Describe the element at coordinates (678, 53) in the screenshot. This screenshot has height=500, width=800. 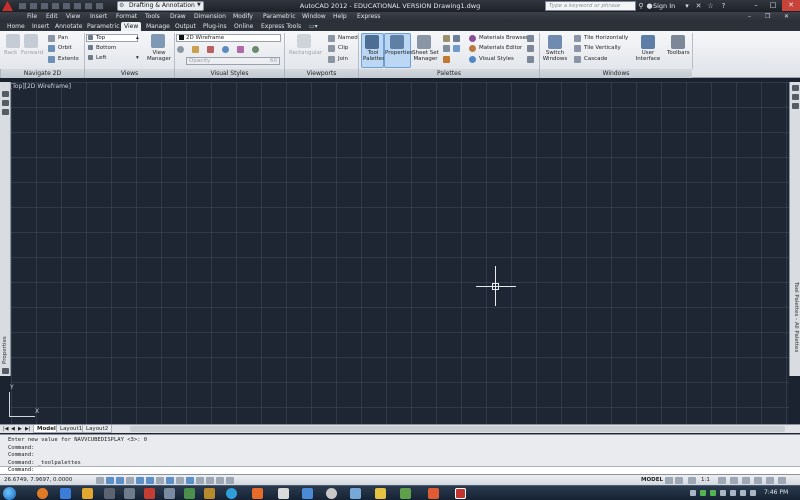
I see `toolbars-button: Toolbars` at that location.